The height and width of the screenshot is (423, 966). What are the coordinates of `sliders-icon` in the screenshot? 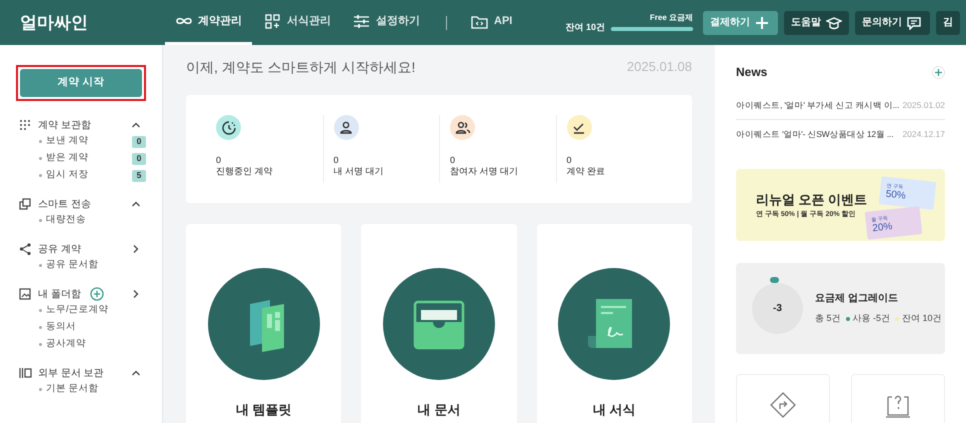 It's located at (361, 21).